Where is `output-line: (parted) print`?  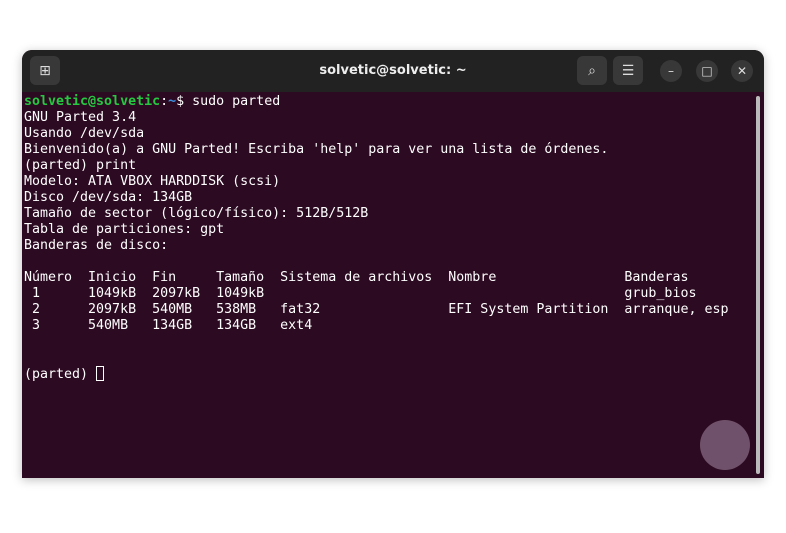
output-line: (parted) print is located at coordinates (80, 165).